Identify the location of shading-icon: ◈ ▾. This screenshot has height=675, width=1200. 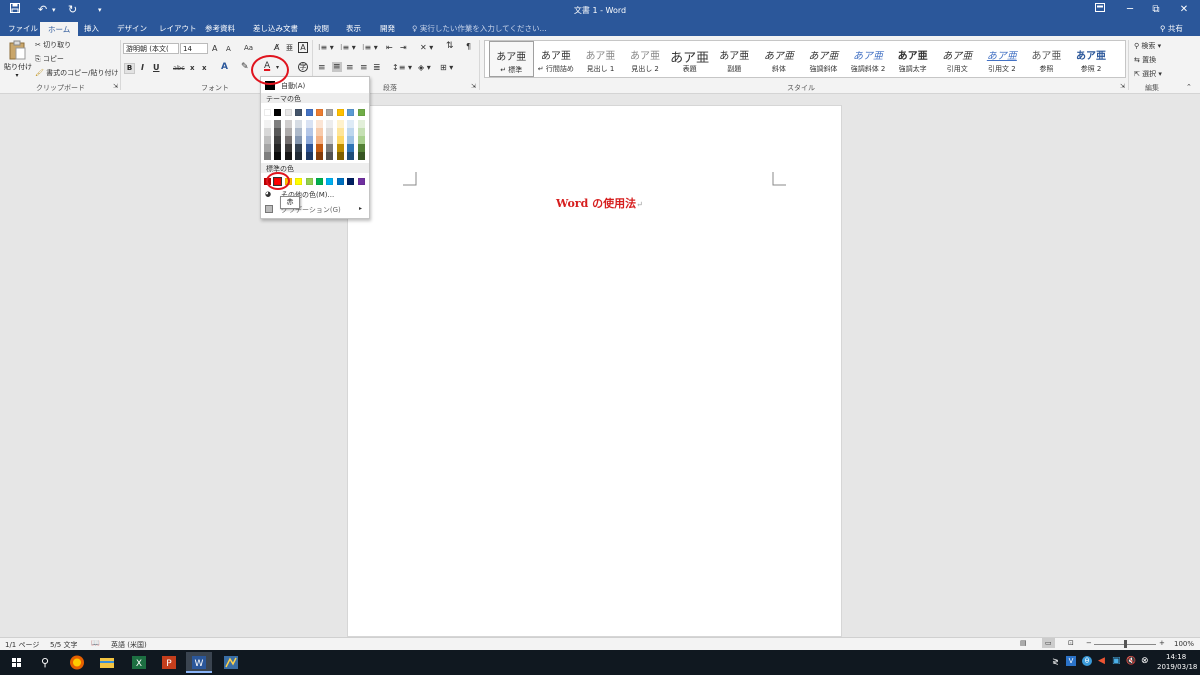
(424, 67).